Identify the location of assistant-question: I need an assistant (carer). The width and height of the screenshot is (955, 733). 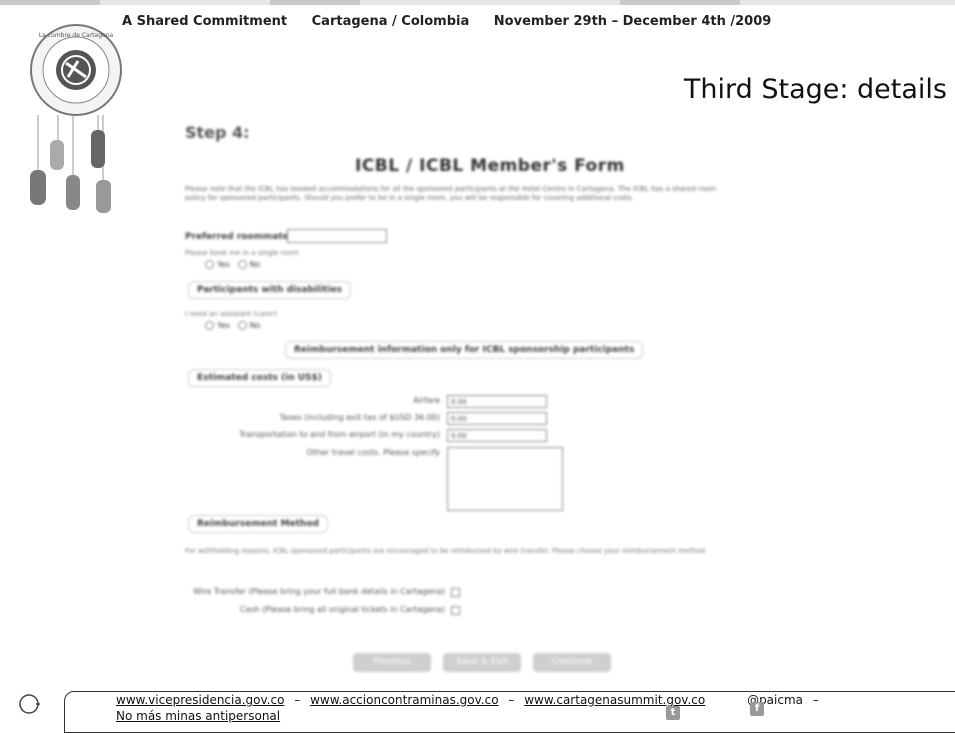
(231, 314).